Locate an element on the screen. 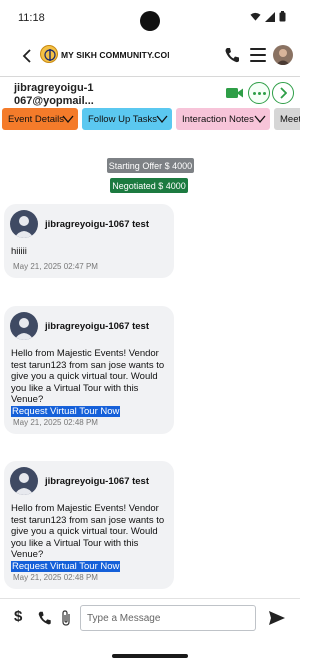 The image size is (320, 668). status-bar: 11:18 is located at coordinates (150, 18).